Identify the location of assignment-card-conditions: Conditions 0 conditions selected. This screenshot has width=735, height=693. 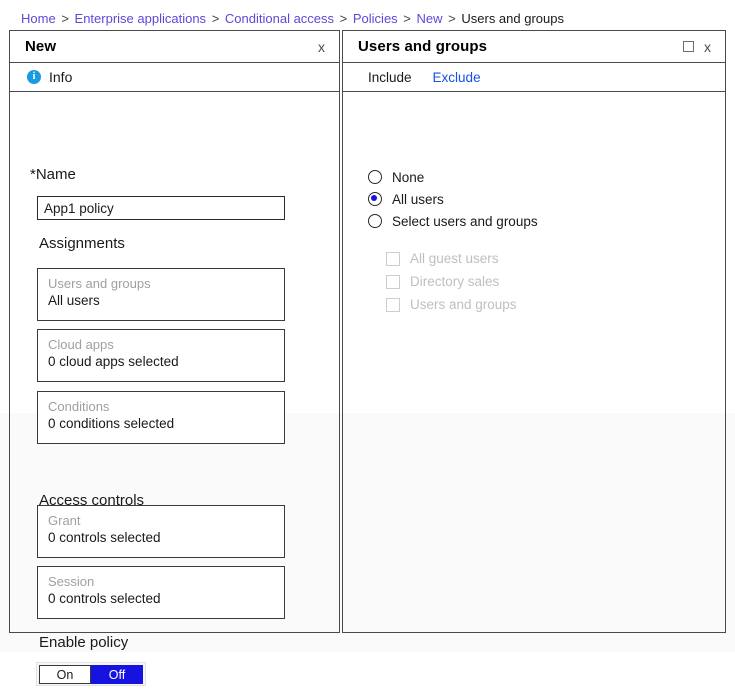
(161, 417).